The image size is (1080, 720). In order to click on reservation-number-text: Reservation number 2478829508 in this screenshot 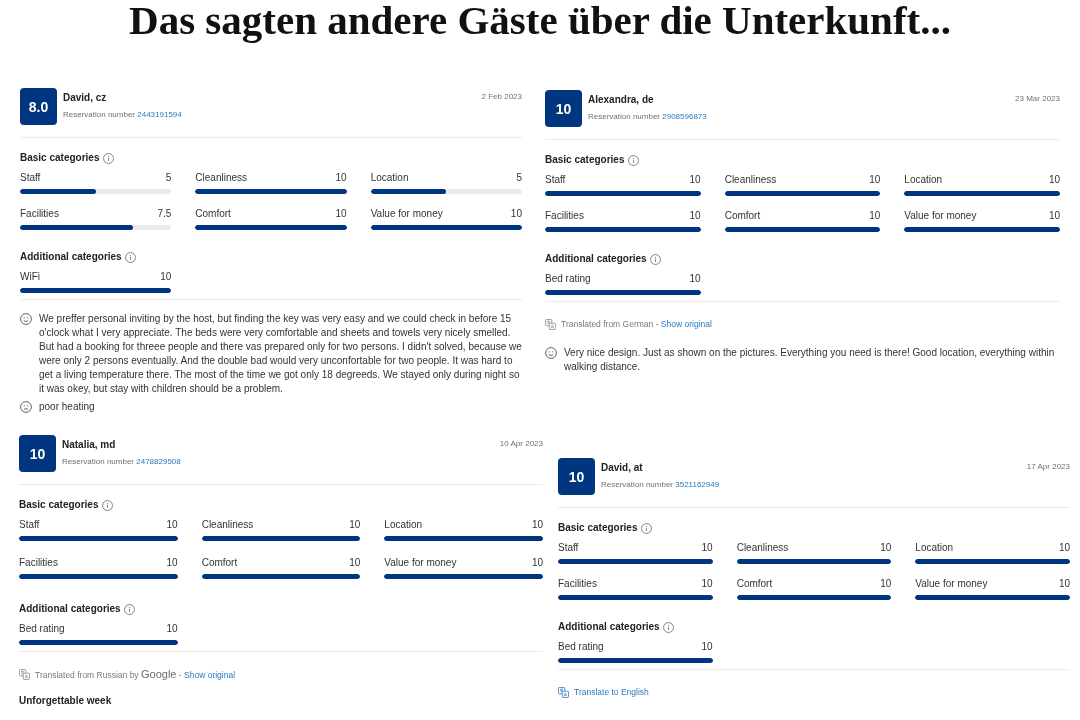, I will do `click(122, 462)`.